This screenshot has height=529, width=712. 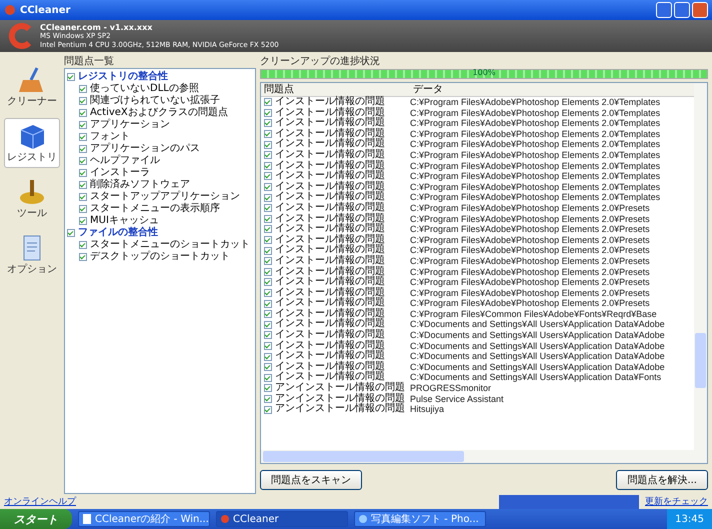 What do you see at coordinates (144, 89) in the screenshot?
I see `tree-item-label: 使っていないDLLの参照` at bounding box center [144, 89].